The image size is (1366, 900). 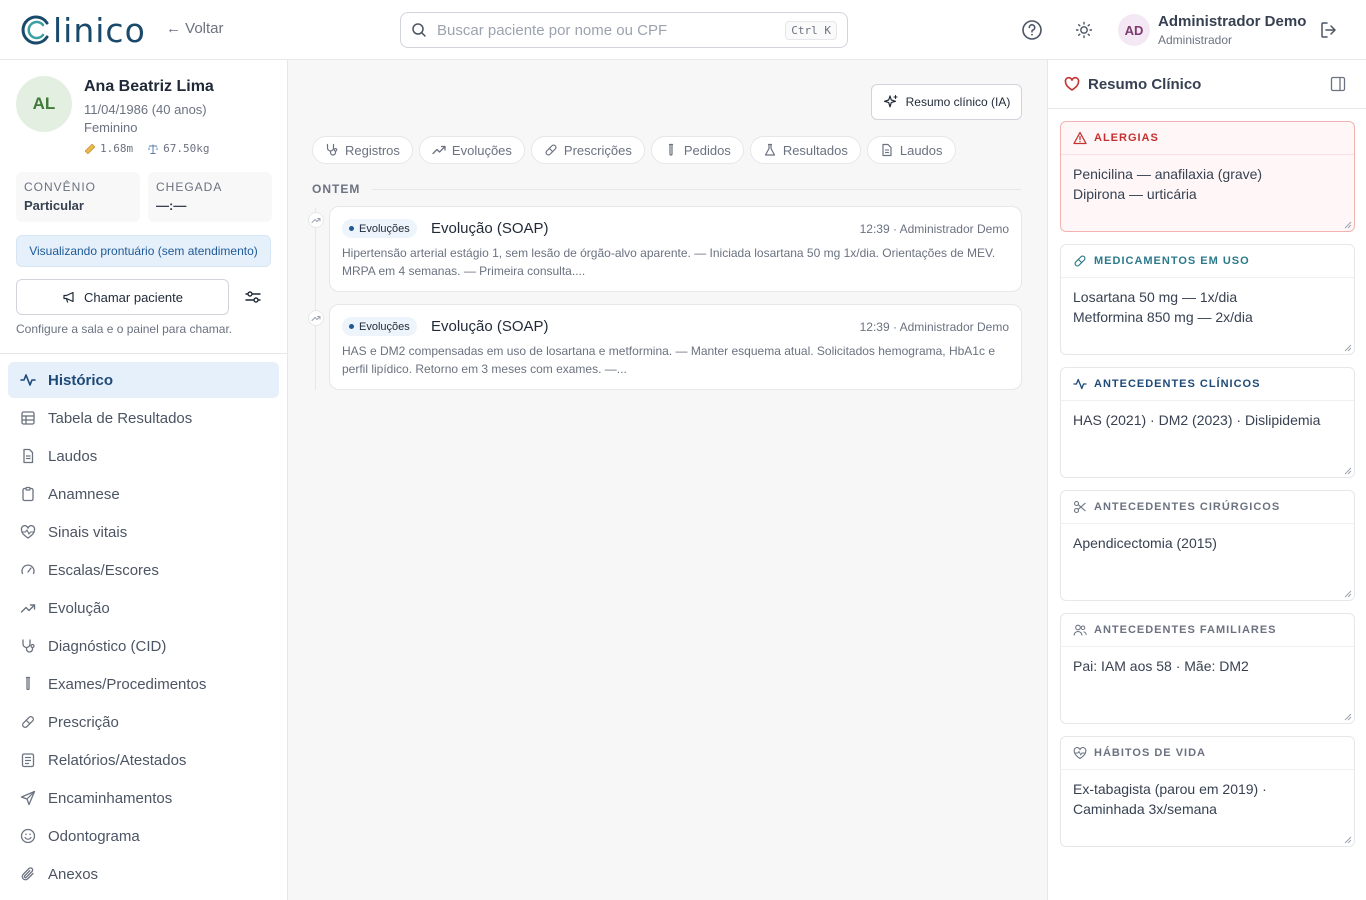 I want to click on card-title: ANTECEDENTES CLÍNICOS, so click(x=1177, y=384).